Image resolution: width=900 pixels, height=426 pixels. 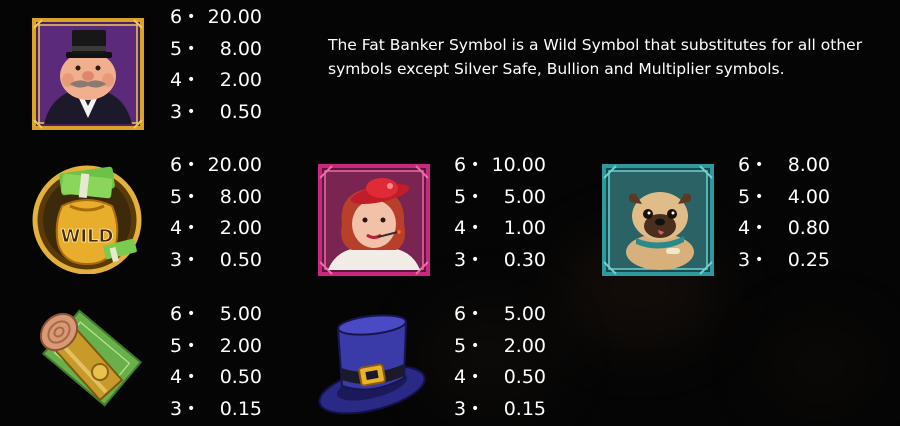 I want to click on payout-row: 3 • 0.25, so click(x=784, y=261).